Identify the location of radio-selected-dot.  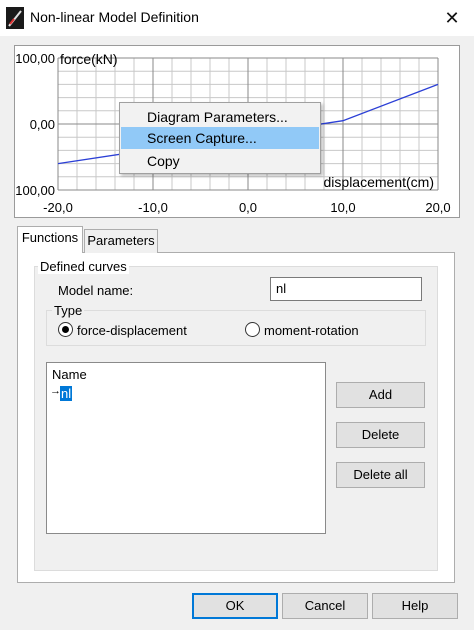
(65, 329).